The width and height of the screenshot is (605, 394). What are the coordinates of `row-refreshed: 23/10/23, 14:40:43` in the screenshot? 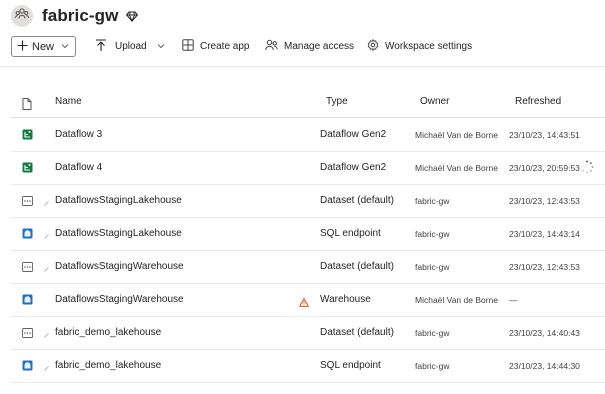 It's located at (544, 332).